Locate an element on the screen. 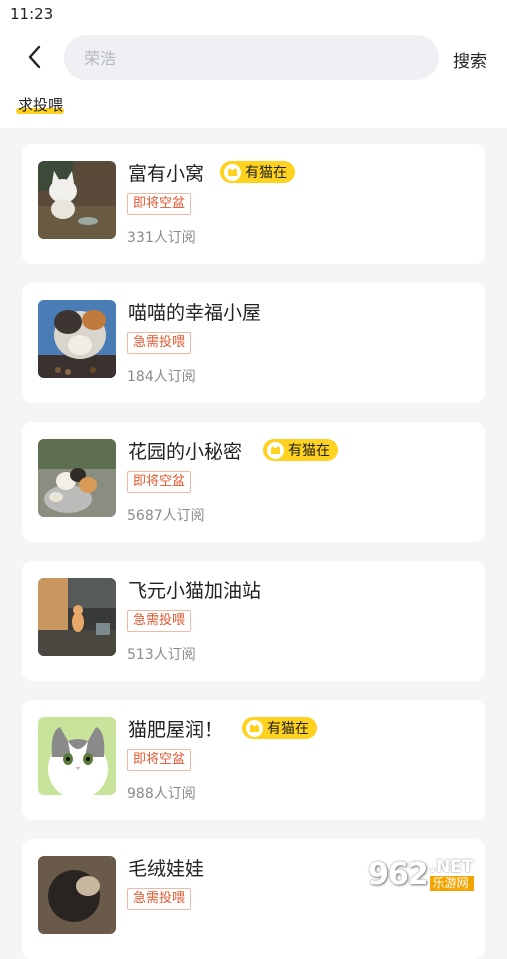  watermark-suffix: .NET is located at coordinates (451, 866).